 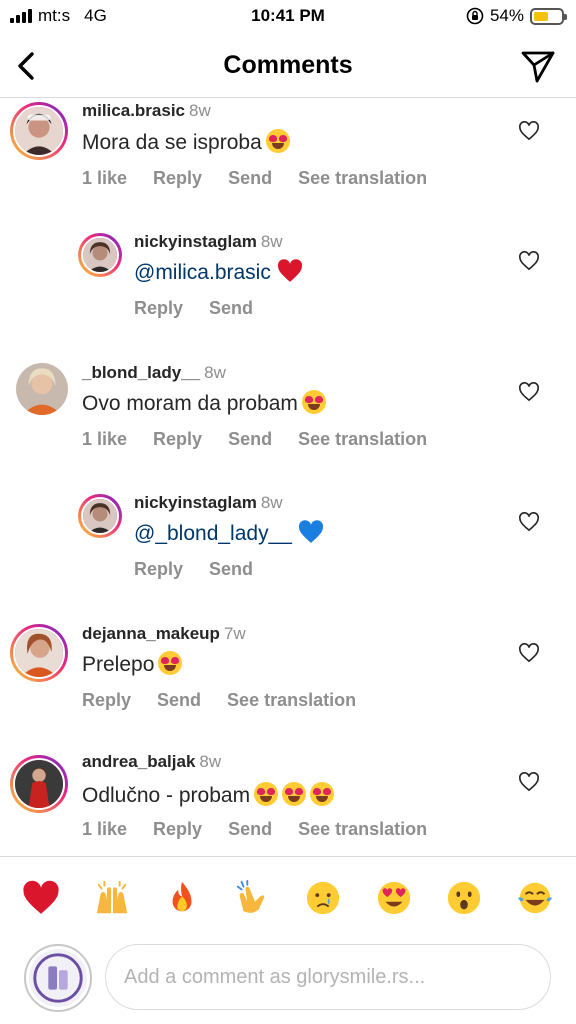 I want to click on comment-text: Prelepo, so click(x=132, y=664).